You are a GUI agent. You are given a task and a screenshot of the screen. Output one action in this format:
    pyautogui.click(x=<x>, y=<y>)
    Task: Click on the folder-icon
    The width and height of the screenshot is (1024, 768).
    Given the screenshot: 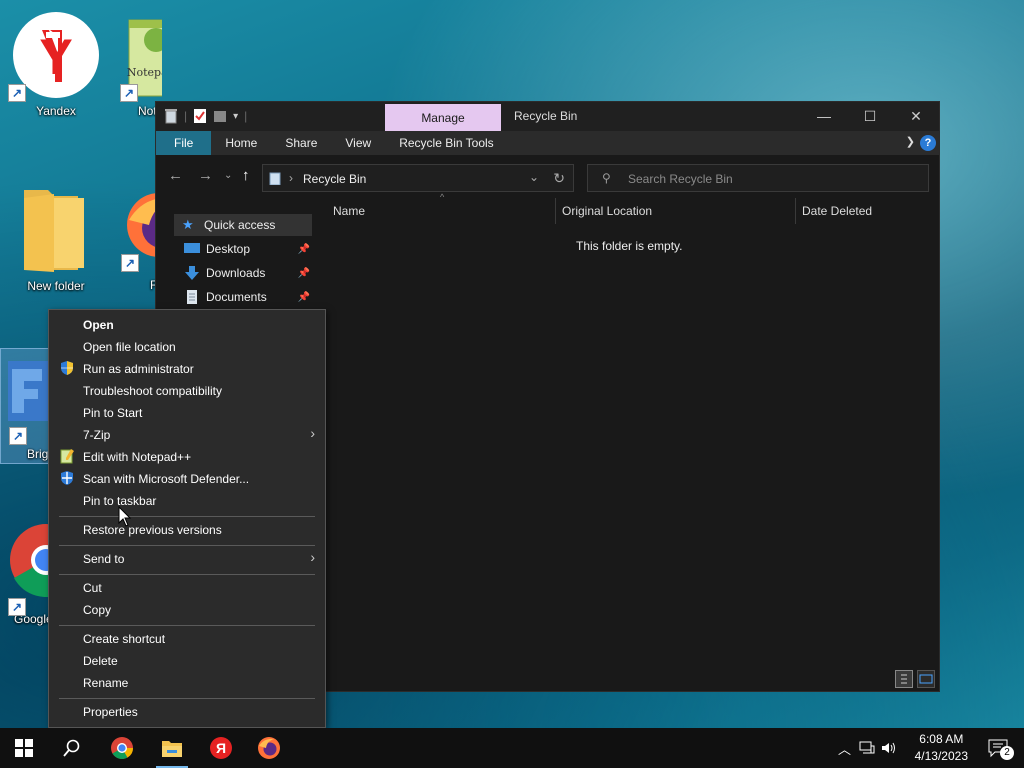 What is the action you would take?
    pyautogui.click(x=54, y=231)
    